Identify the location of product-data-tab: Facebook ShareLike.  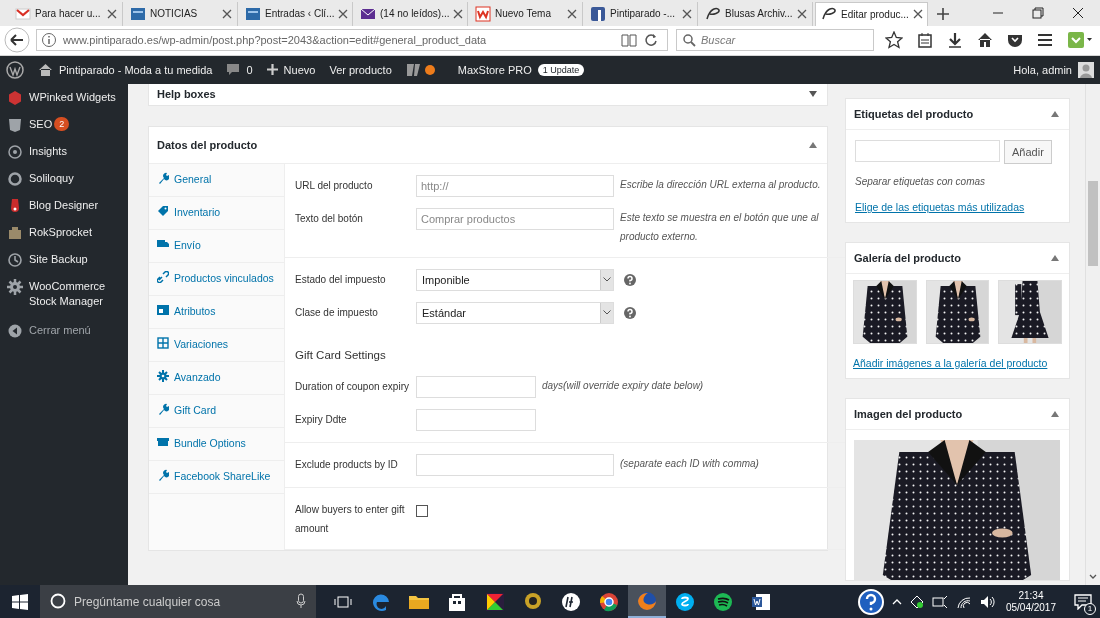
(216, 477).